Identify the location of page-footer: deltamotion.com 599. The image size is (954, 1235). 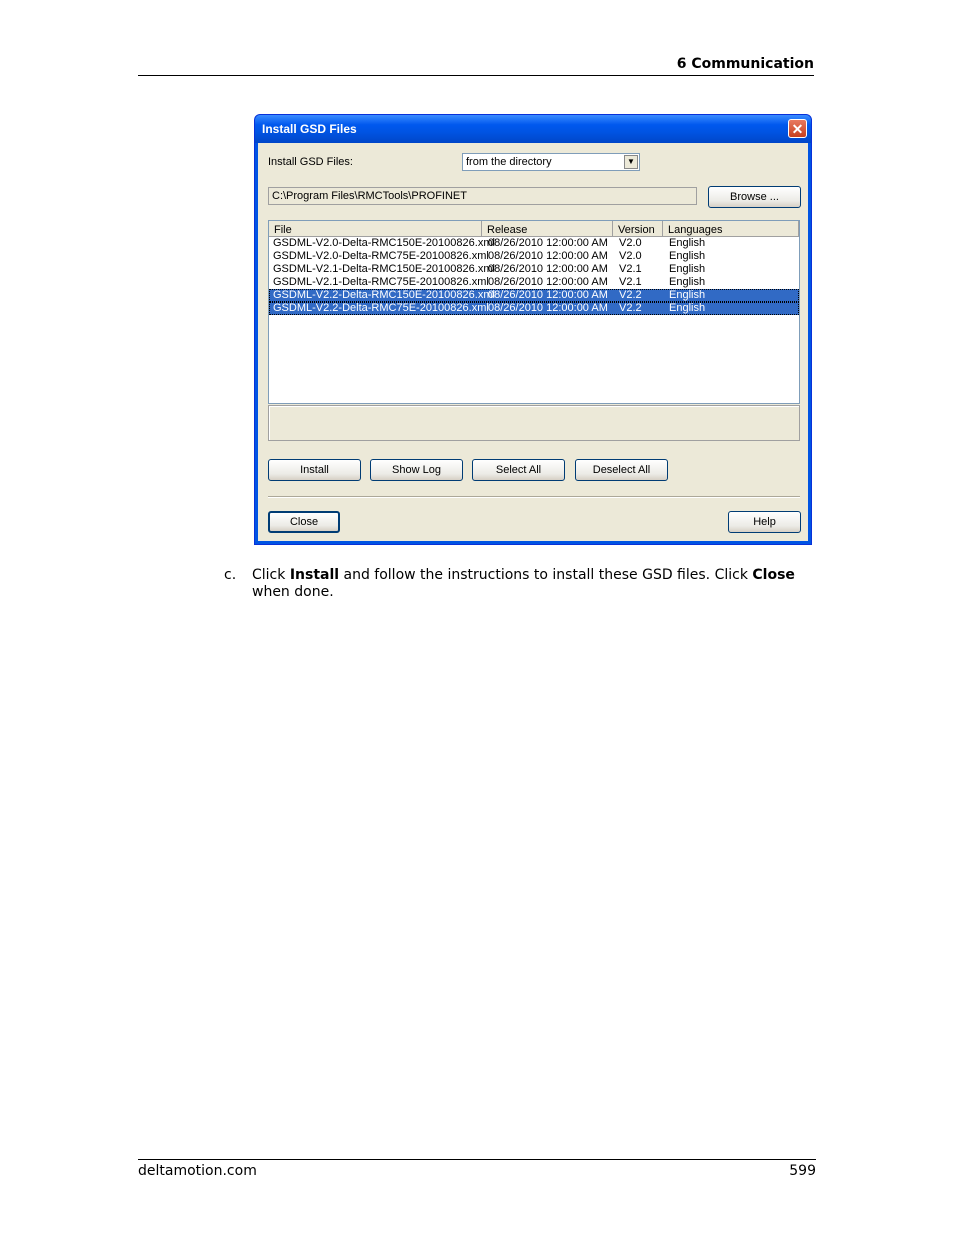
(477, 1169).